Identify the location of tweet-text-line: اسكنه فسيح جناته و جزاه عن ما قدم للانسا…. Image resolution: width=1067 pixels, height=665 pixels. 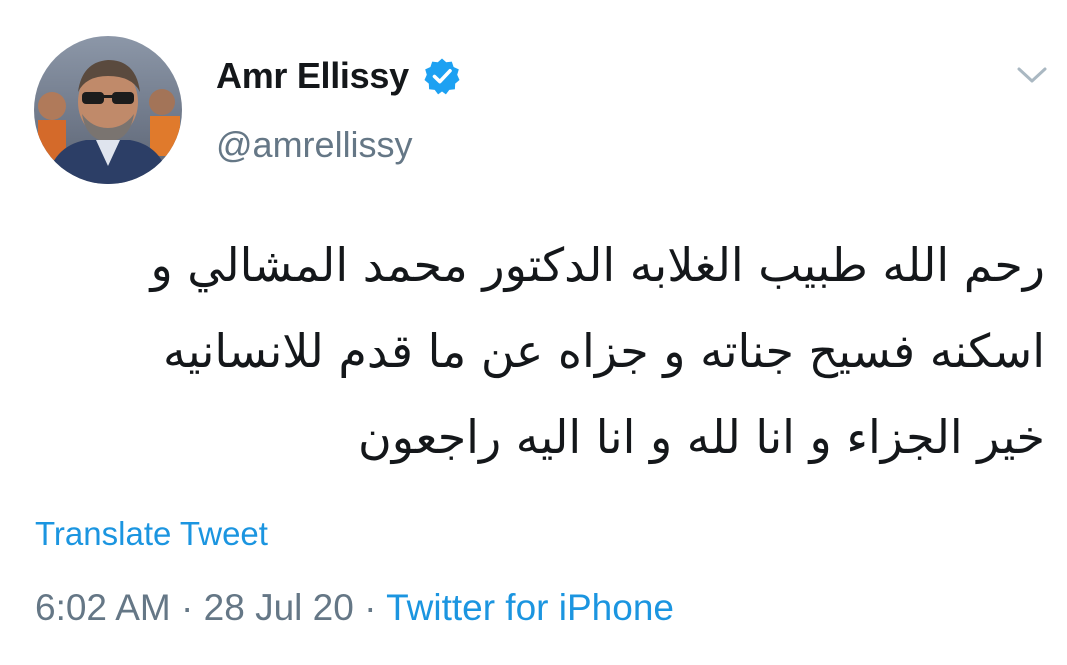
(604, 351).